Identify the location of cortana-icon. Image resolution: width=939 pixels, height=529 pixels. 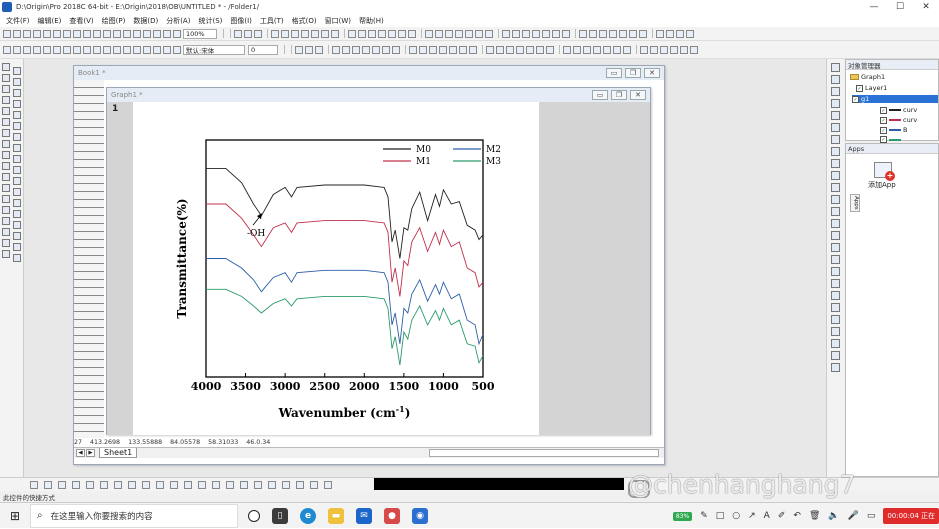
(254, 515).